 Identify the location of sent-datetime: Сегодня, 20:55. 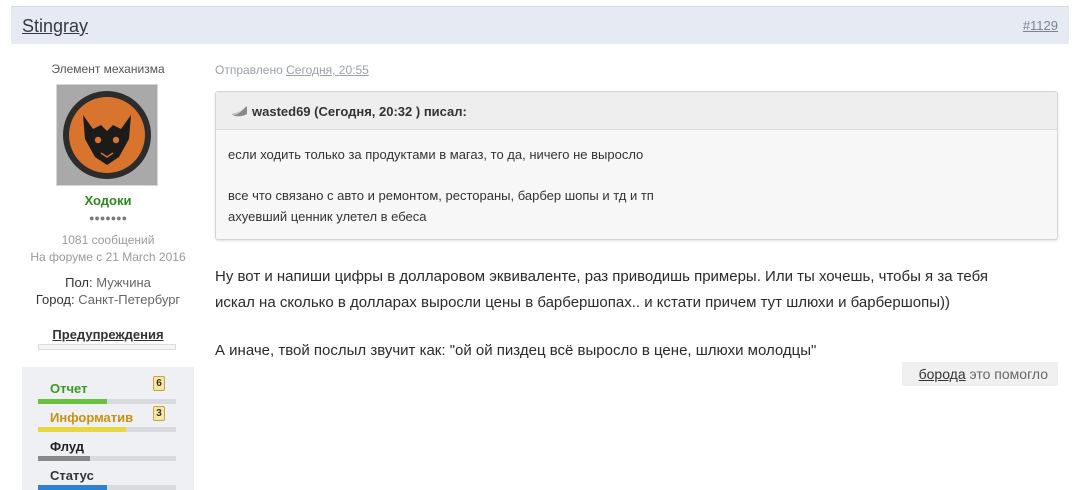
(327, 70).